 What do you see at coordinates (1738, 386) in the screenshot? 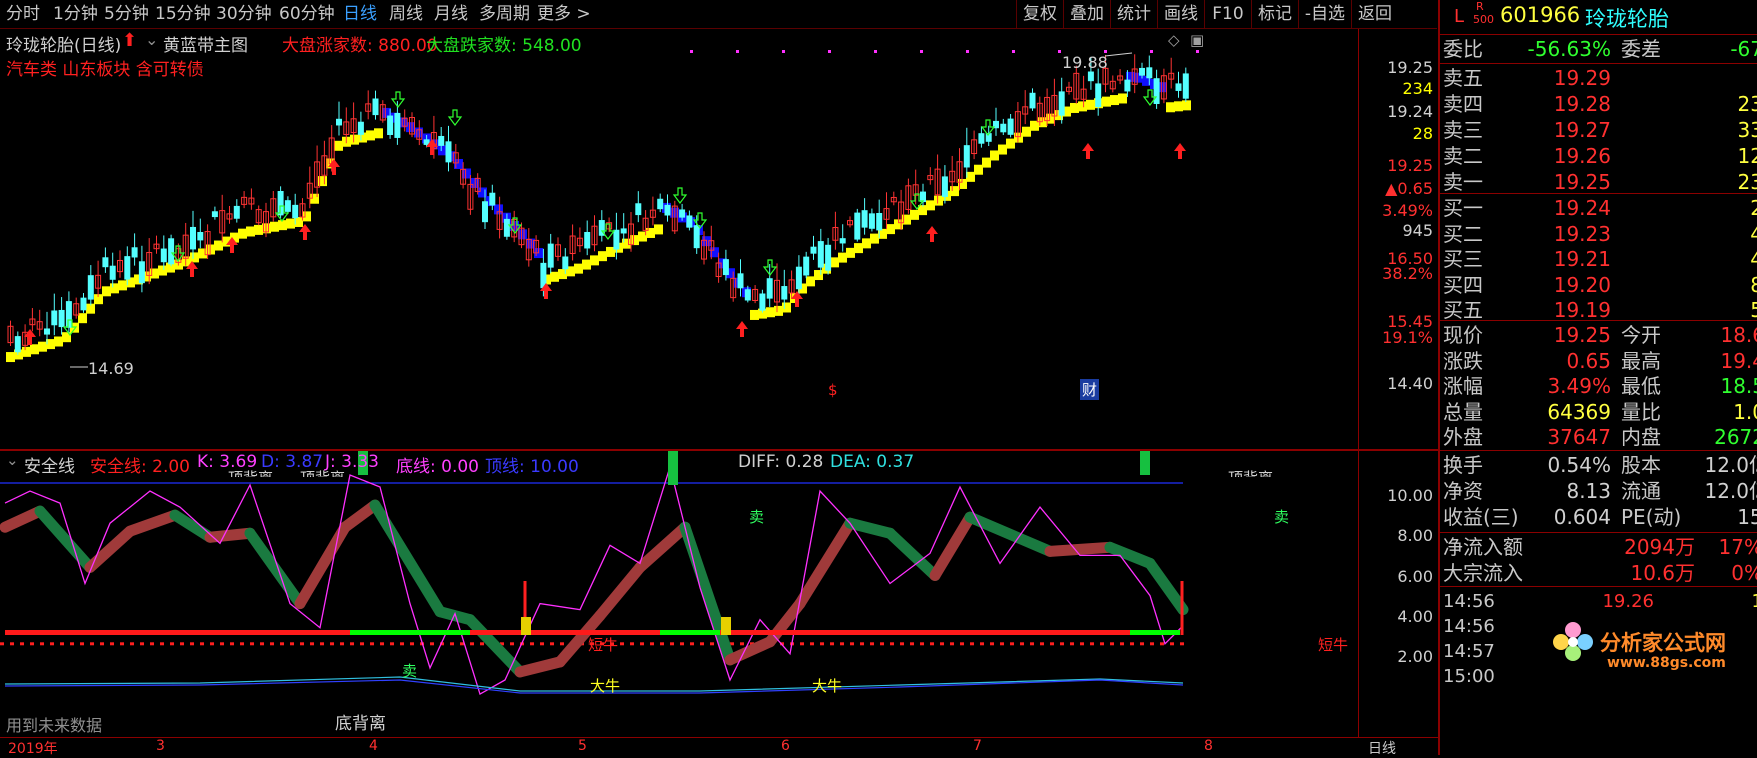
I see `stat-value: 18.5` at bounding box center [1738, 386].